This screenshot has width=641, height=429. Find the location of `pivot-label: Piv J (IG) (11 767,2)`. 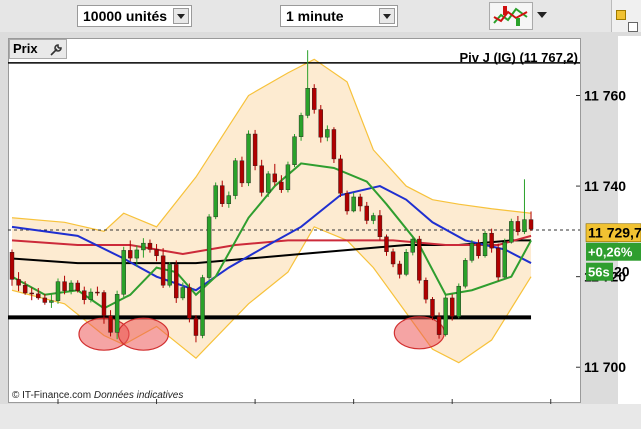

pivot-label: Piv J (IG) (11 767,2) is located at coordinates (518, 57).